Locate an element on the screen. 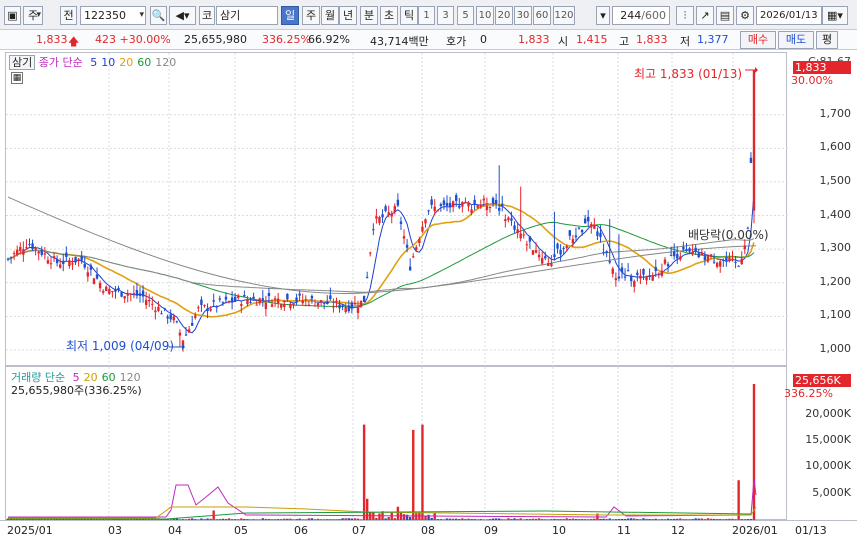 The width and height of the screenshot is (857, 544). period-3-button: 년 is located at coordinates (348, 15).